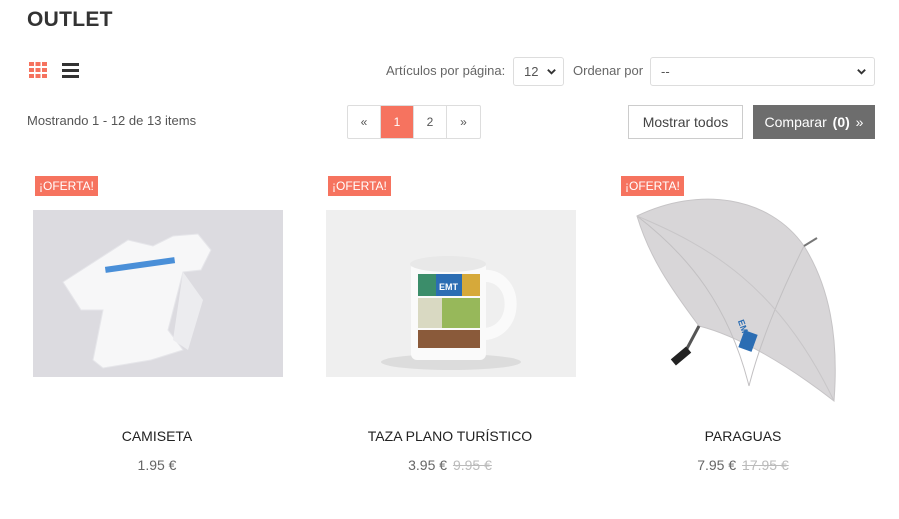 The width and height of the screenshot is (899, 519). I want to click on mug-image: EMT, so click(451, 293).